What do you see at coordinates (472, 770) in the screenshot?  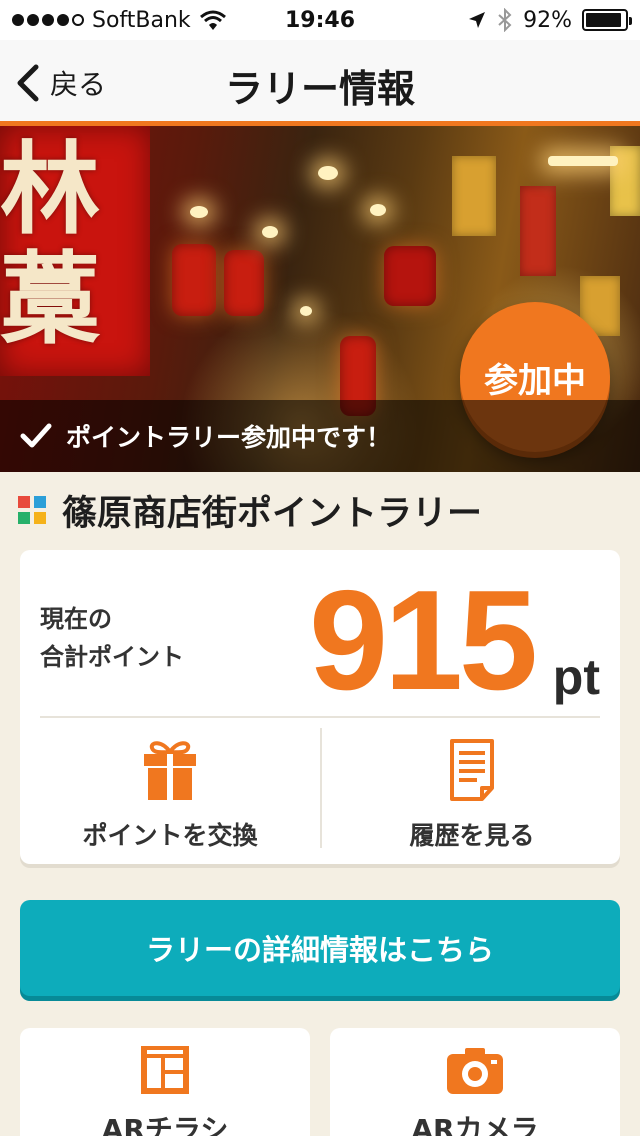 I see `document-icon` at bounding box center [472, 770].